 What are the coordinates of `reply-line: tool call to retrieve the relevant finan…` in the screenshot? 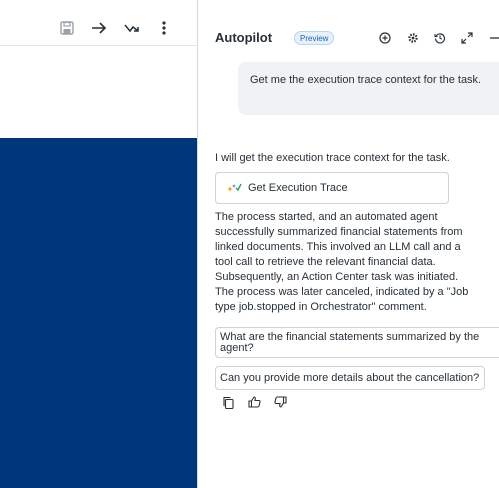 It's located at (325, 262).